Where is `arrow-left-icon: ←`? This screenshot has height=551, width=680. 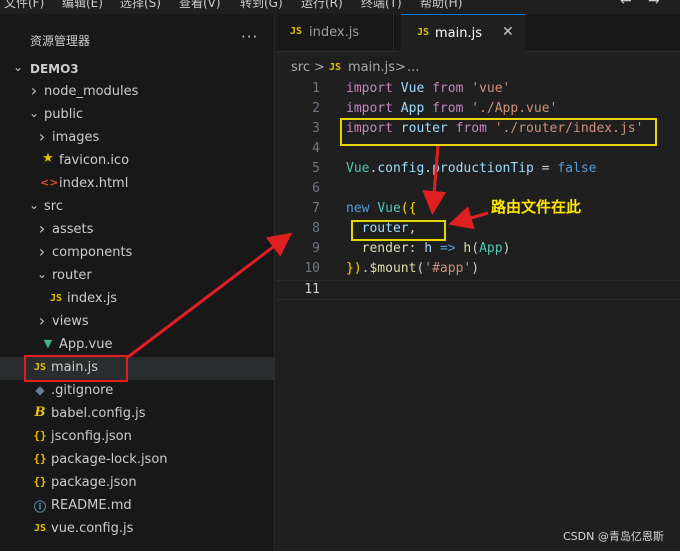
arrow-left-icon: ← is located at coordinates (626, 4).